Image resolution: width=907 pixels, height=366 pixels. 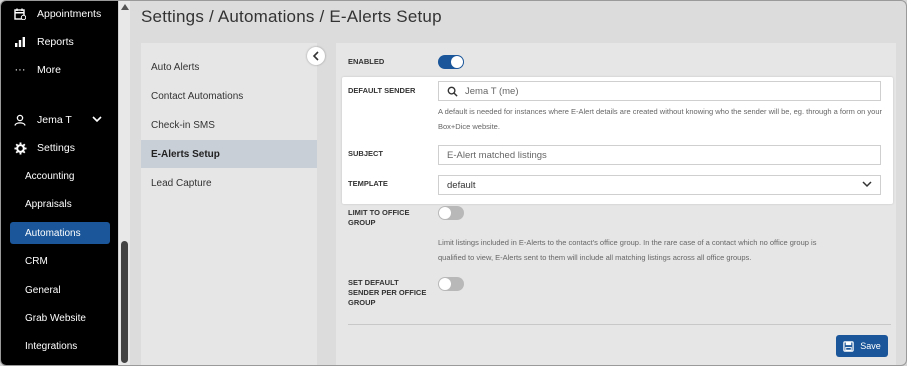 What do you see at coordinates (382, 90) in the screenshot?
I see `default-sender-label: DEFAULT SENDER` at bounding box center [382, 90].